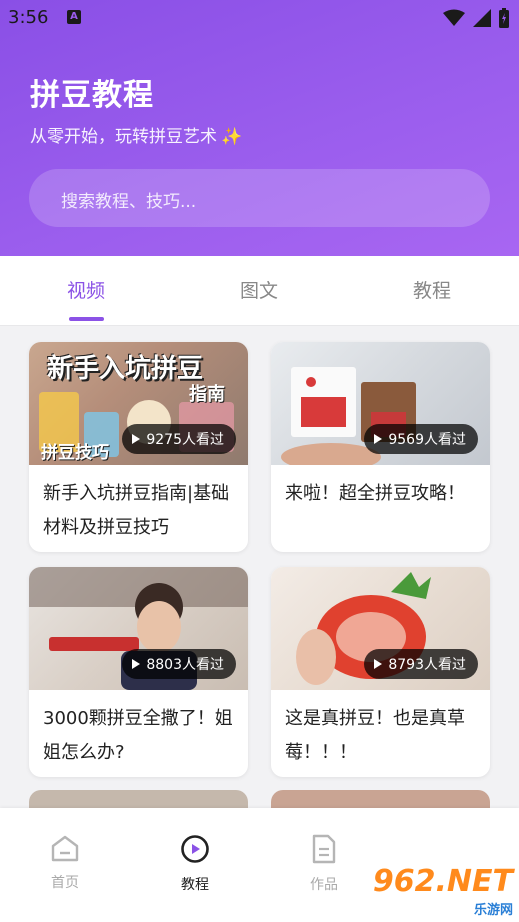 The width and height of the screenshot is (519, 922). I want to click on status-icons, so click(476, 18).